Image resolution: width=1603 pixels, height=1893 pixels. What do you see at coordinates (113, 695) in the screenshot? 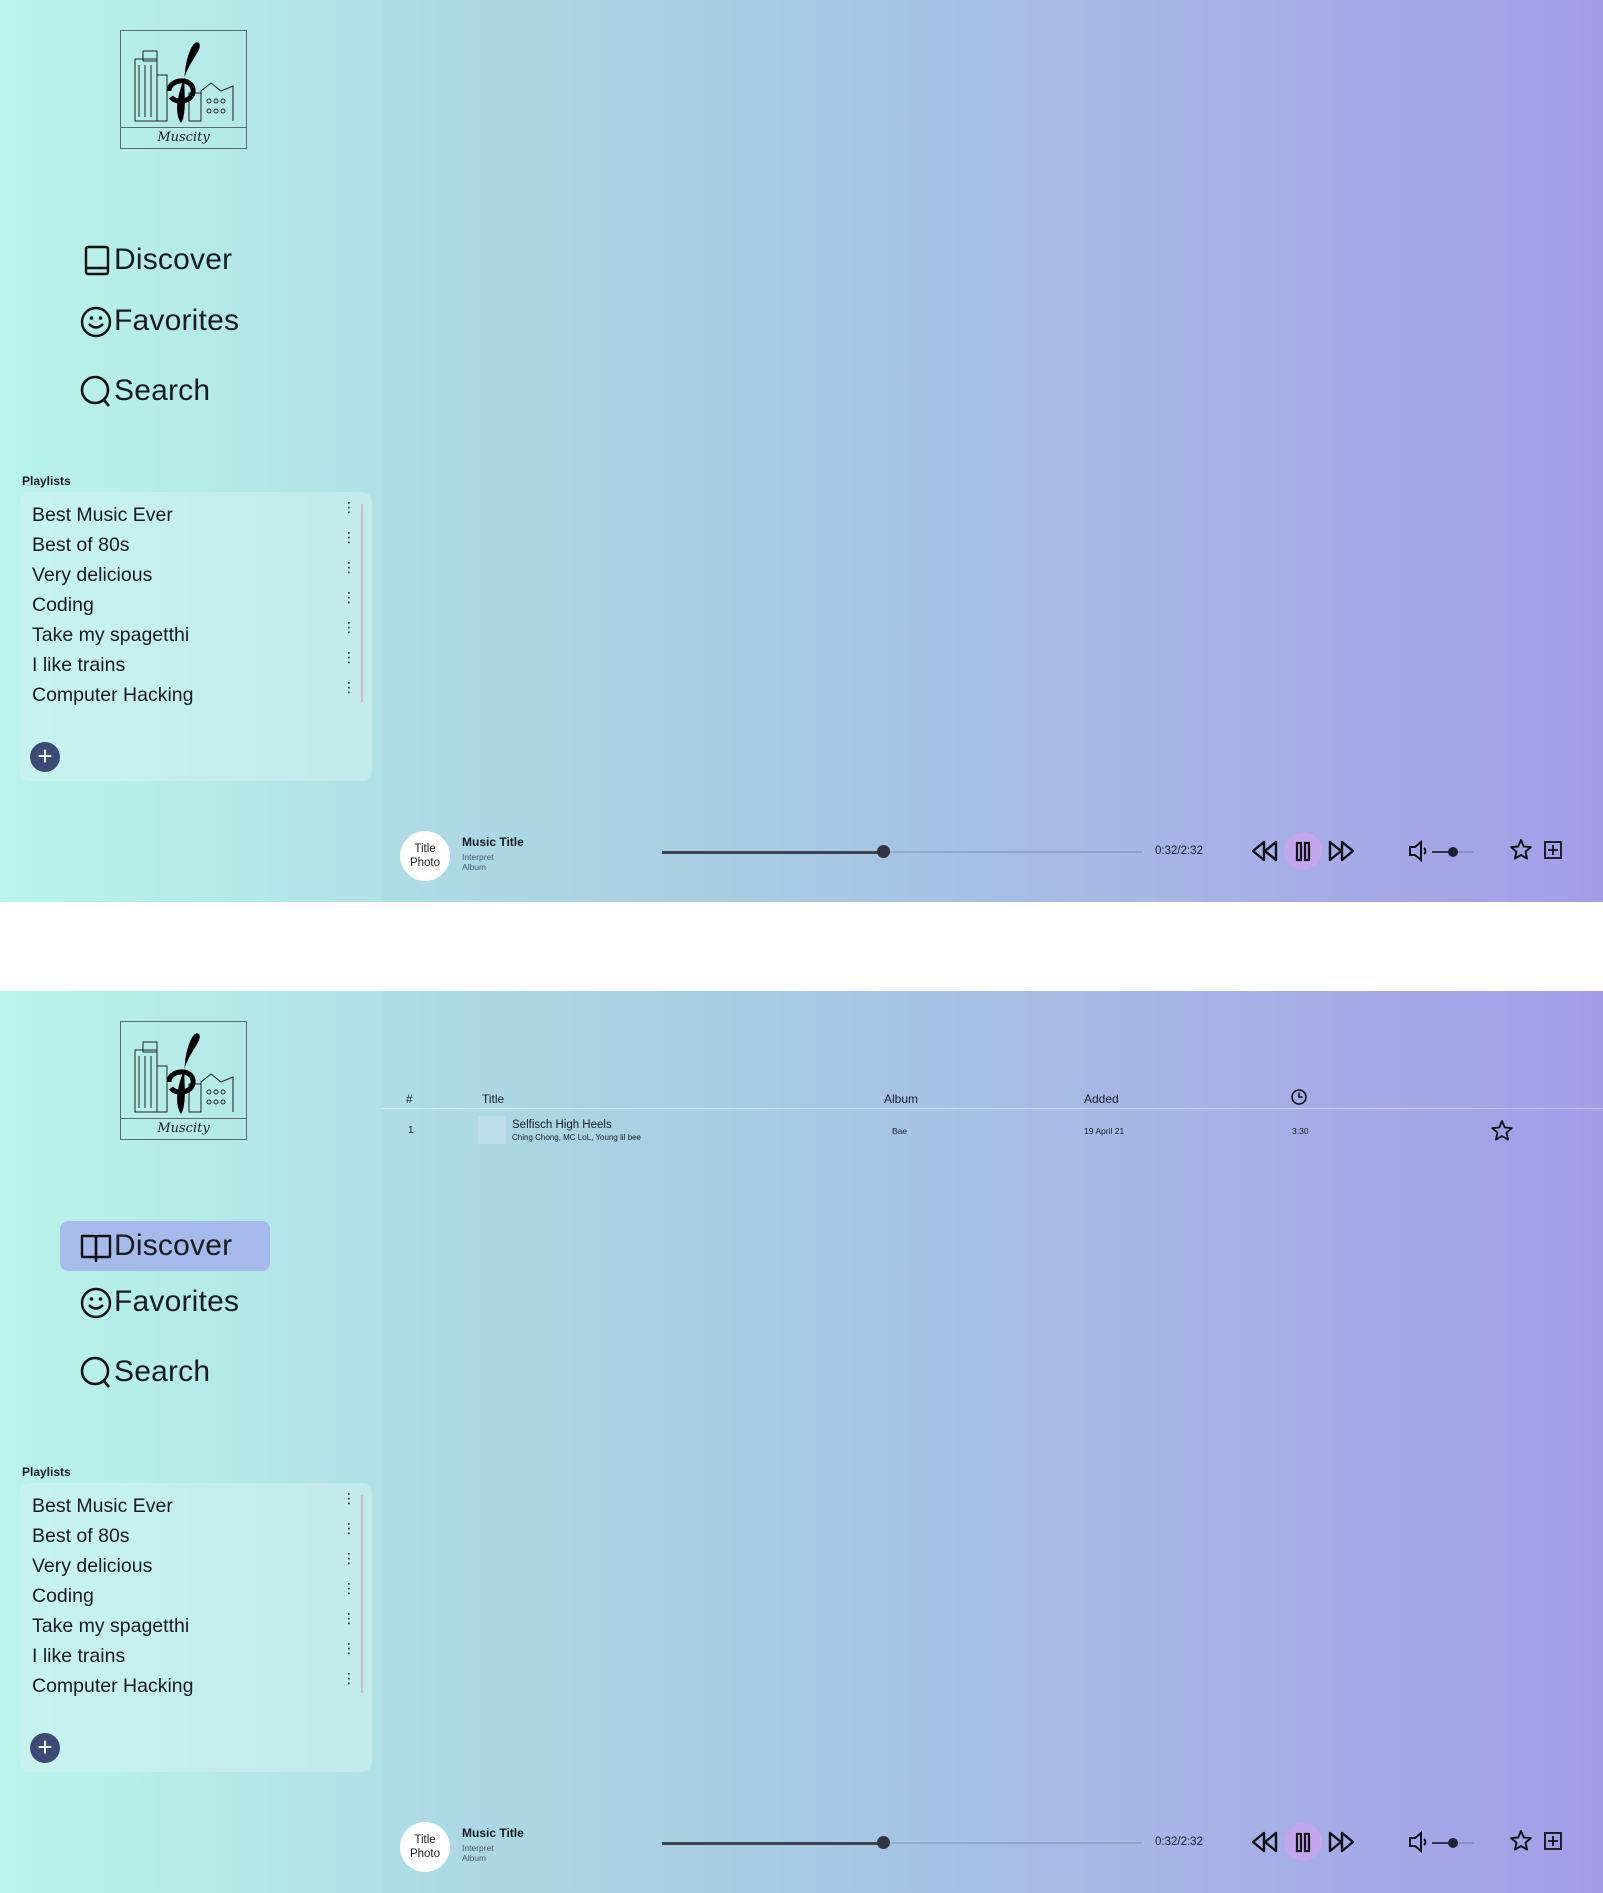
I see `playlist-name: Computer Hacking` at bounding box center [113, 695].